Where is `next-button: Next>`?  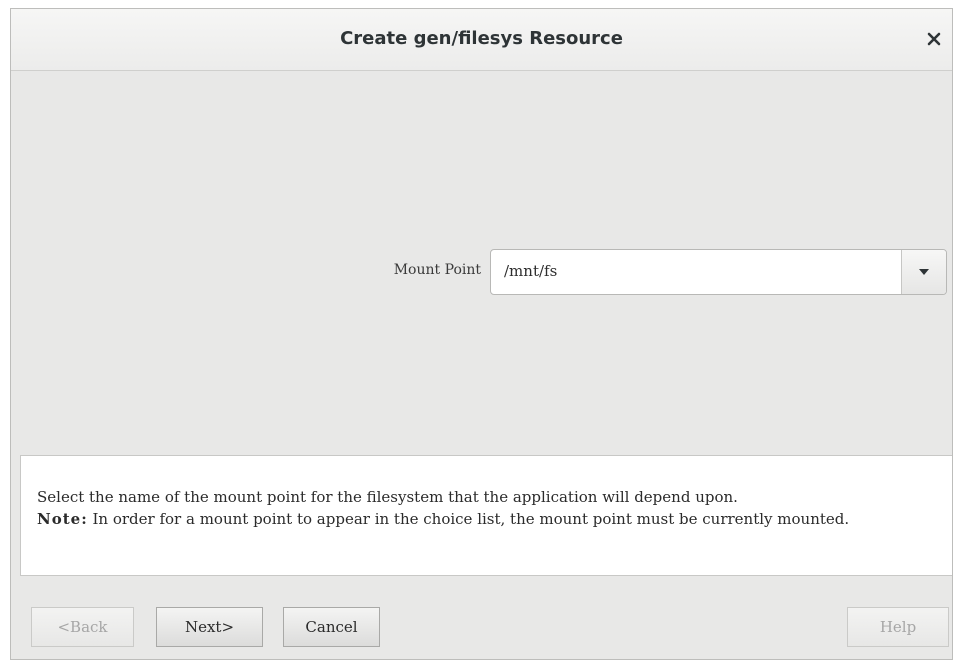
next-button: Next> is located at coordinates (209, 627).